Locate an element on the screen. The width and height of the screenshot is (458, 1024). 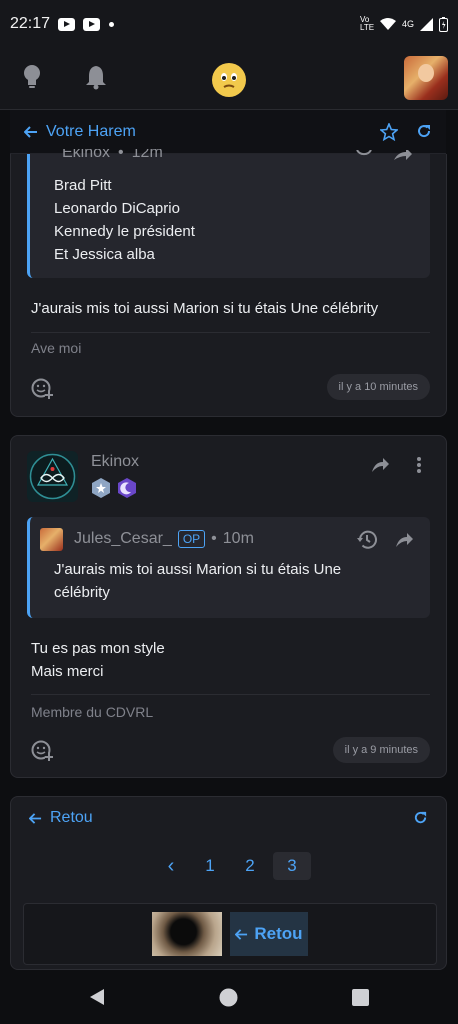
quote-line: Leonardo DiCaprio is located at coordinates (117, 208).